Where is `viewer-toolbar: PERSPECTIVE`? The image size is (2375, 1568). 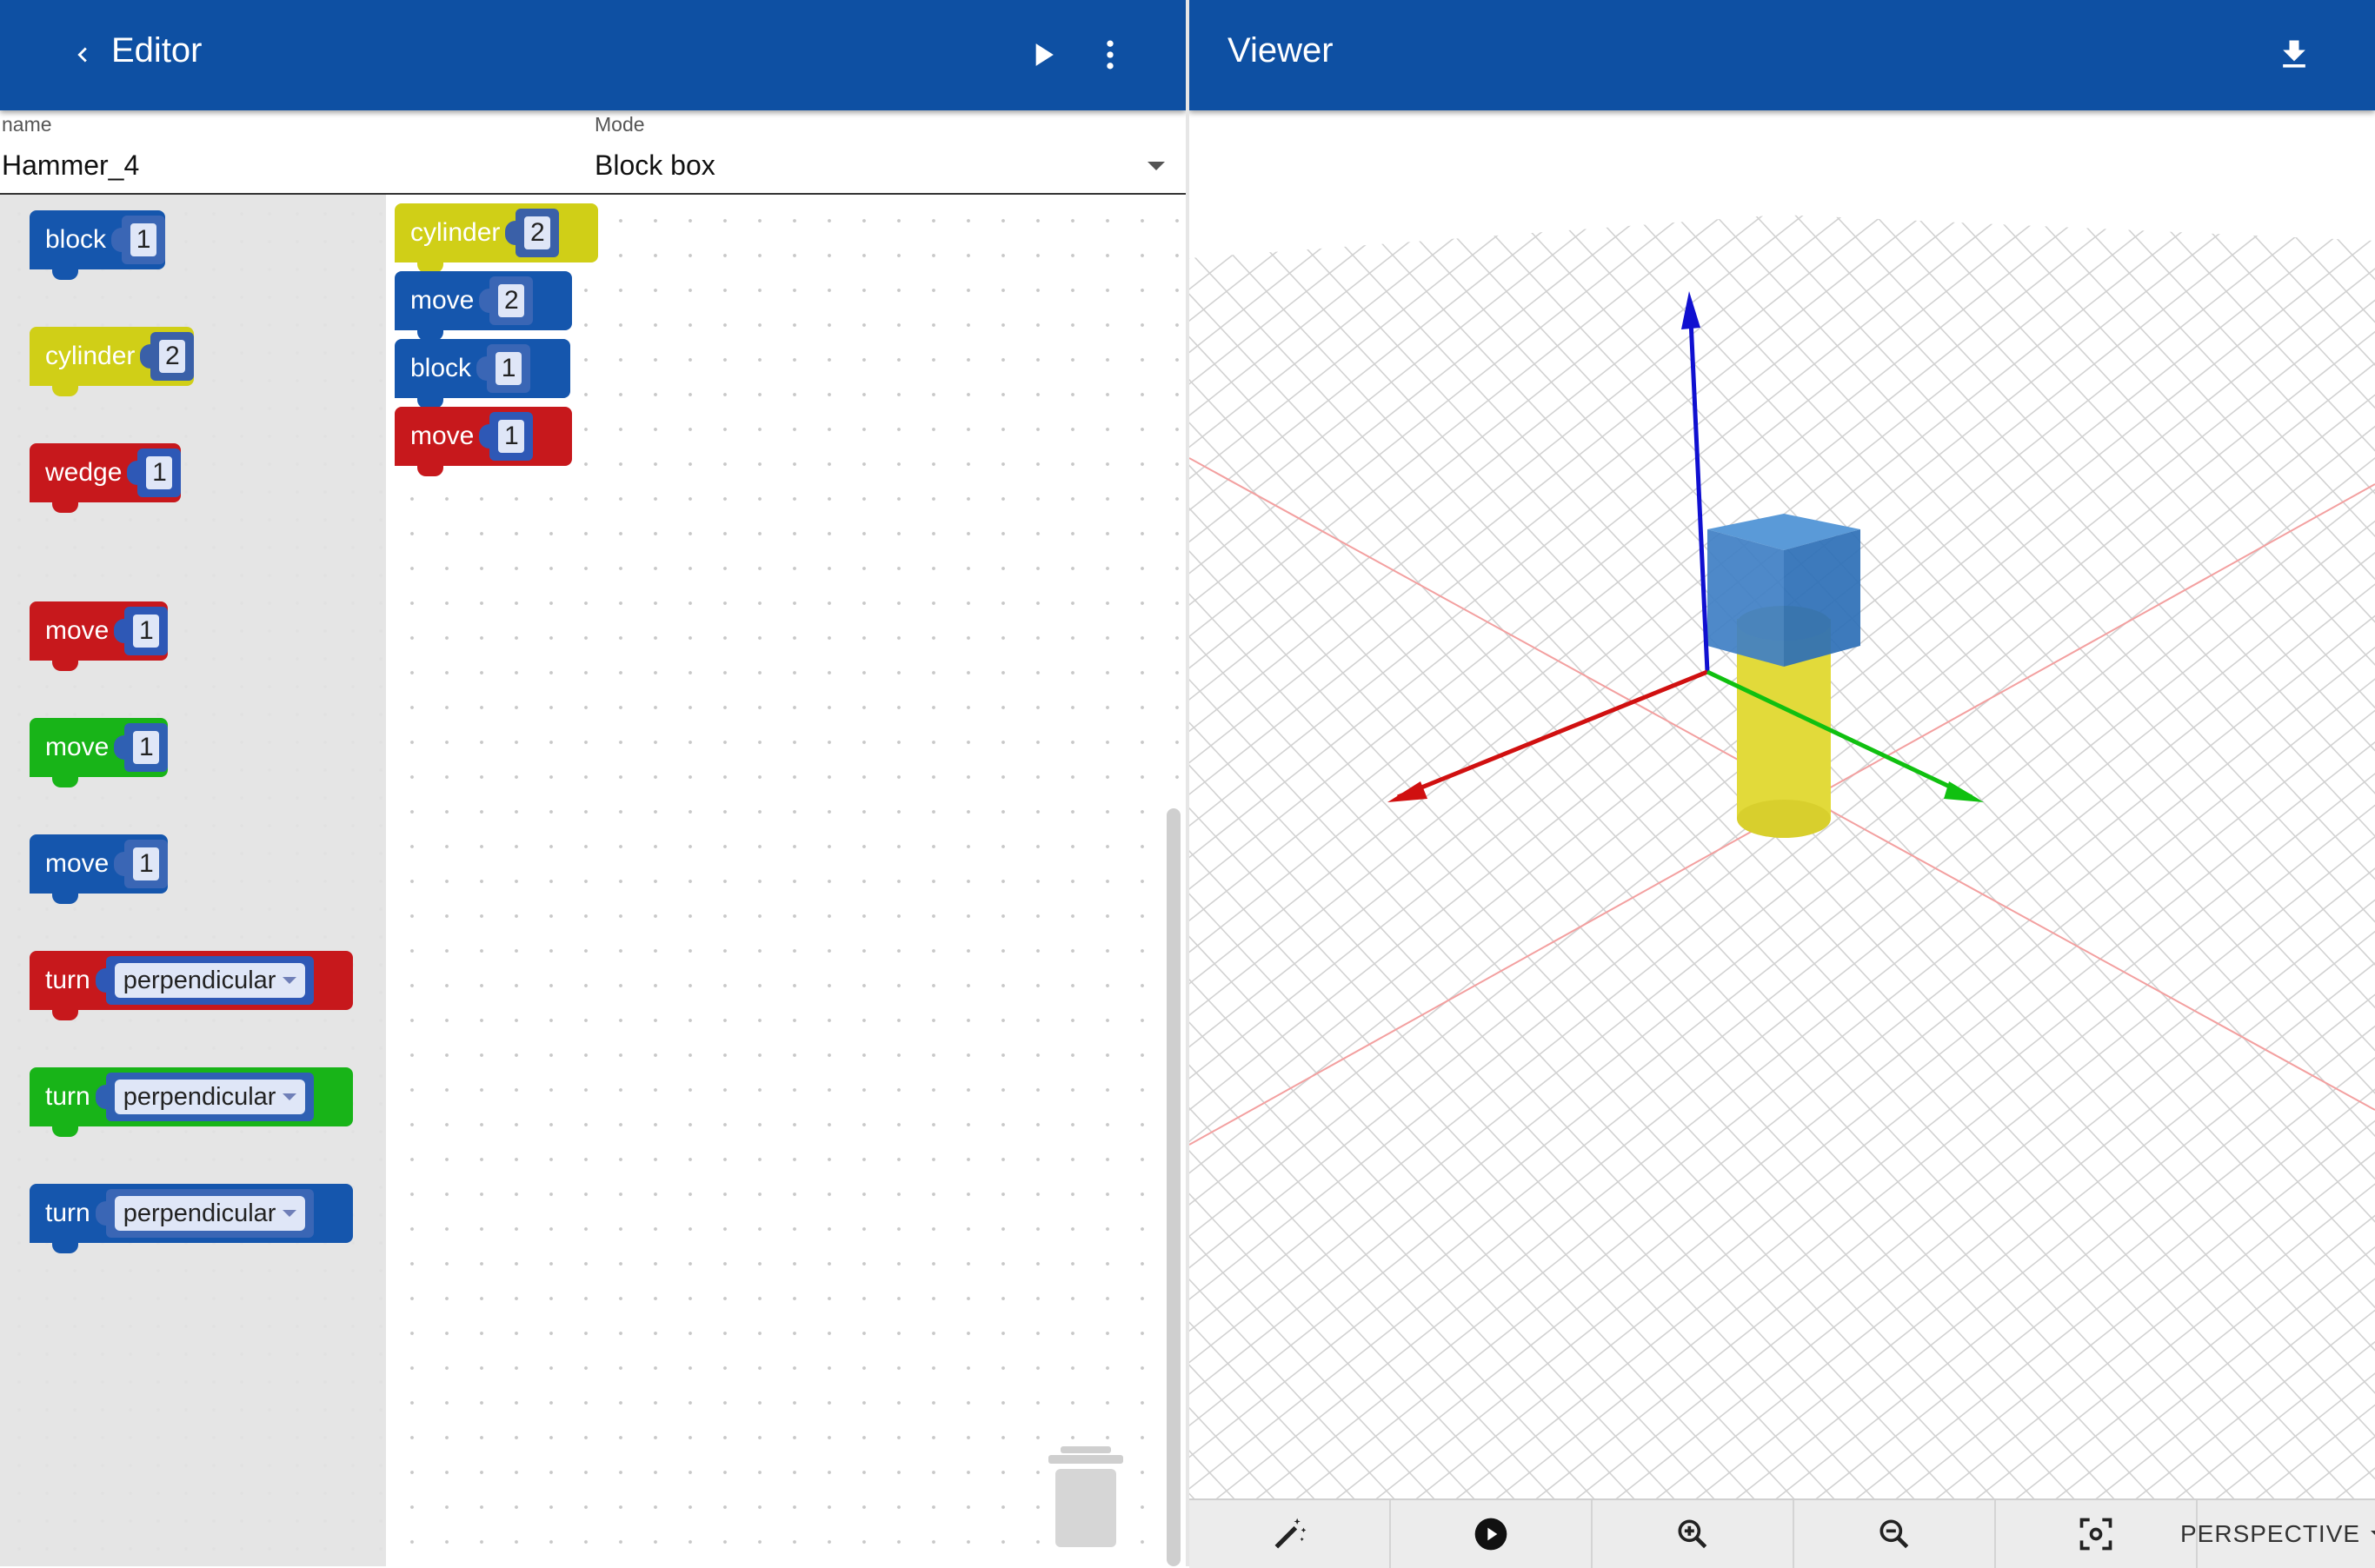 viewer-toolbar: PERSPECTIVE is located at coordinates (1782, 1533).